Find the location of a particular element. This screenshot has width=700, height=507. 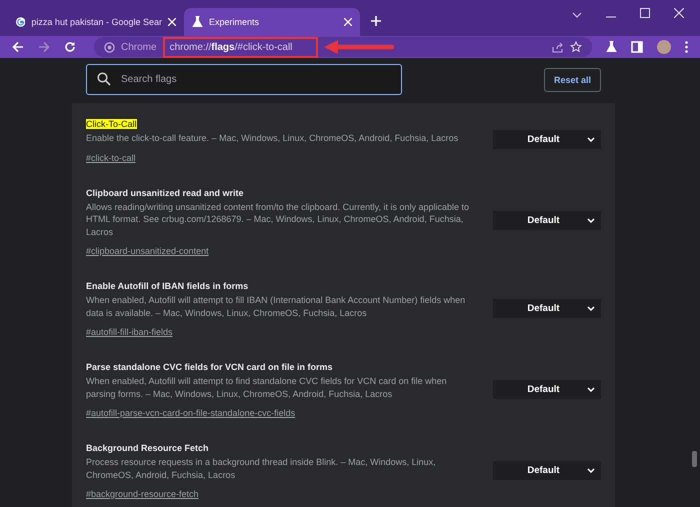

flag-description: Enable the click-to-call feature. – Mac, Windows, Linux, ChromeOS, Android, Fuchsia, Lacros is located at coordinates (273, 138).